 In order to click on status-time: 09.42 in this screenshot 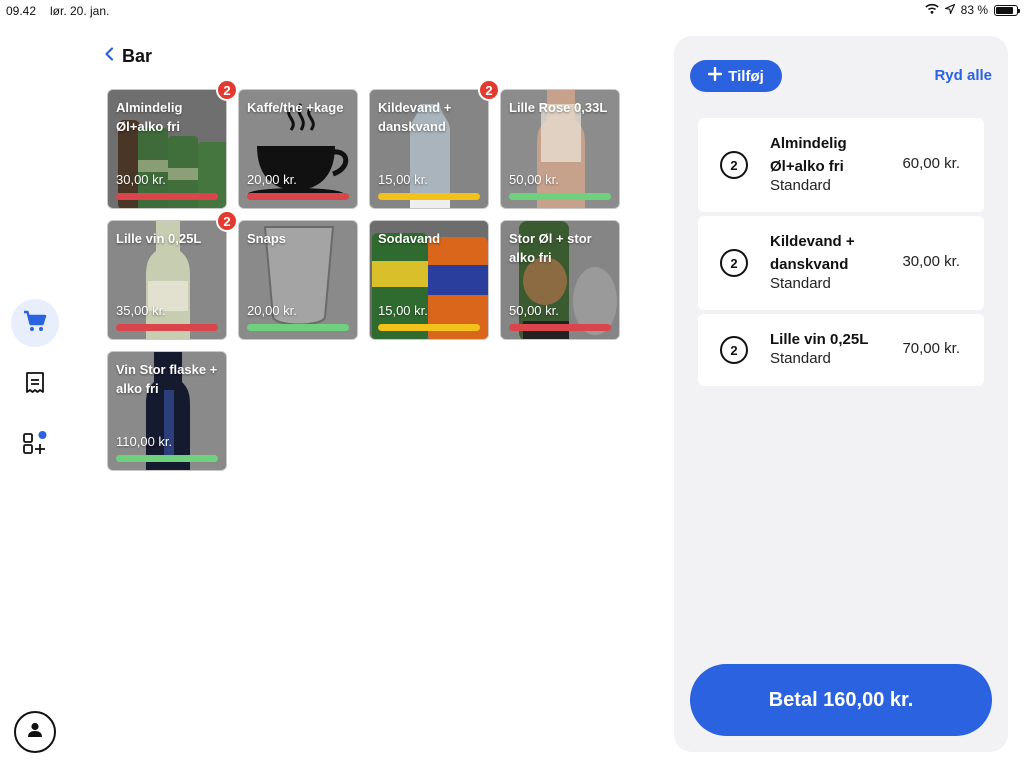, I will do `click(21, 11)`.